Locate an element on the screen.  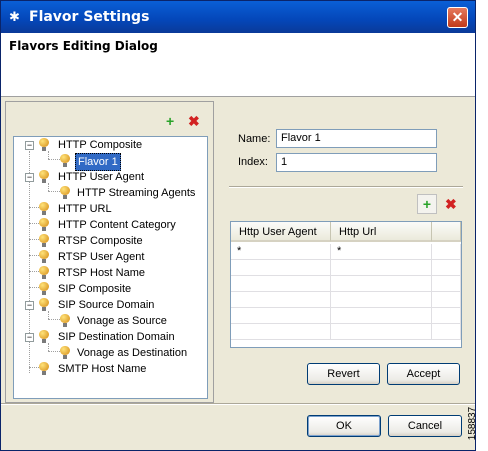
tree-node-label: SMTP Host Name is located at coordinates (102, 369).